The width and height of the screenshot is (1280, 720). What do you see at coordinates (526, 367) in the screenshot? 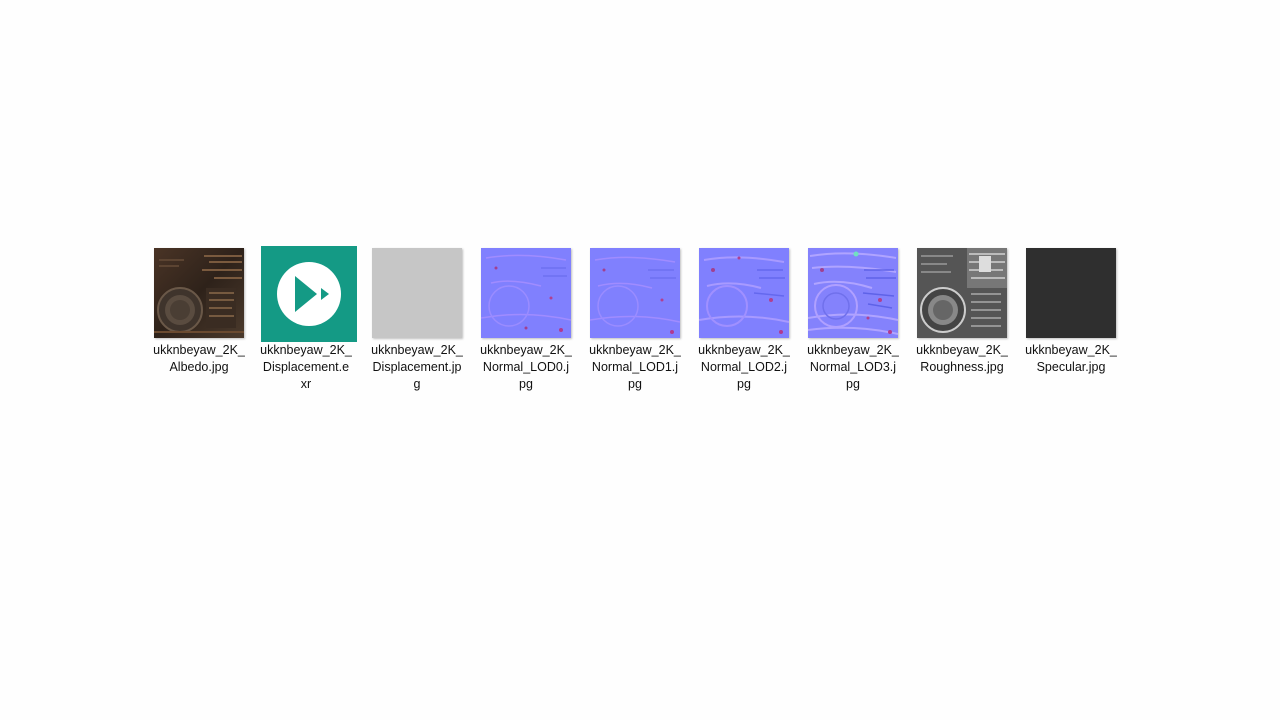
I see `file-name: ukknbeyaw_2K_ Normal_LOD0.j pg` at bounding box center [526, 367].